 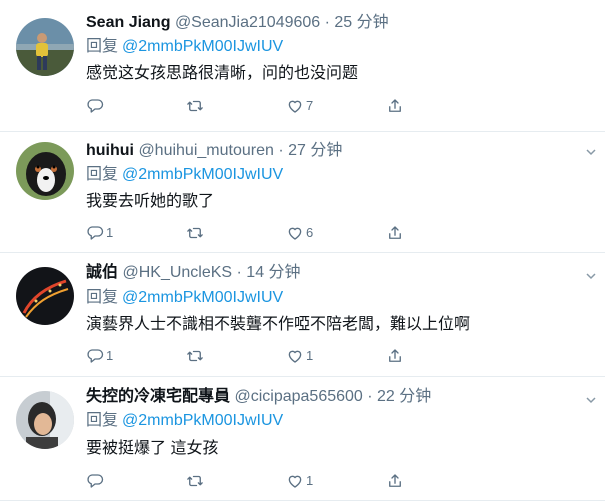 What do you see at coordinates (240, 150) in the screenshot?
I see `handle-and-time: @huihui_mutouren · 27 分钟` at bounding box center [240, 150].